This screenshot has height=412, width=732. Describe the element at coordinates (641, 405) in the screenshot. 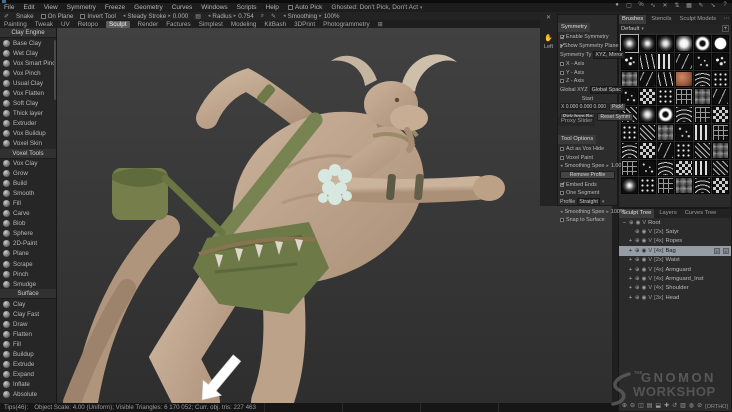

I see `duplicate-icon: ◫` at that location.